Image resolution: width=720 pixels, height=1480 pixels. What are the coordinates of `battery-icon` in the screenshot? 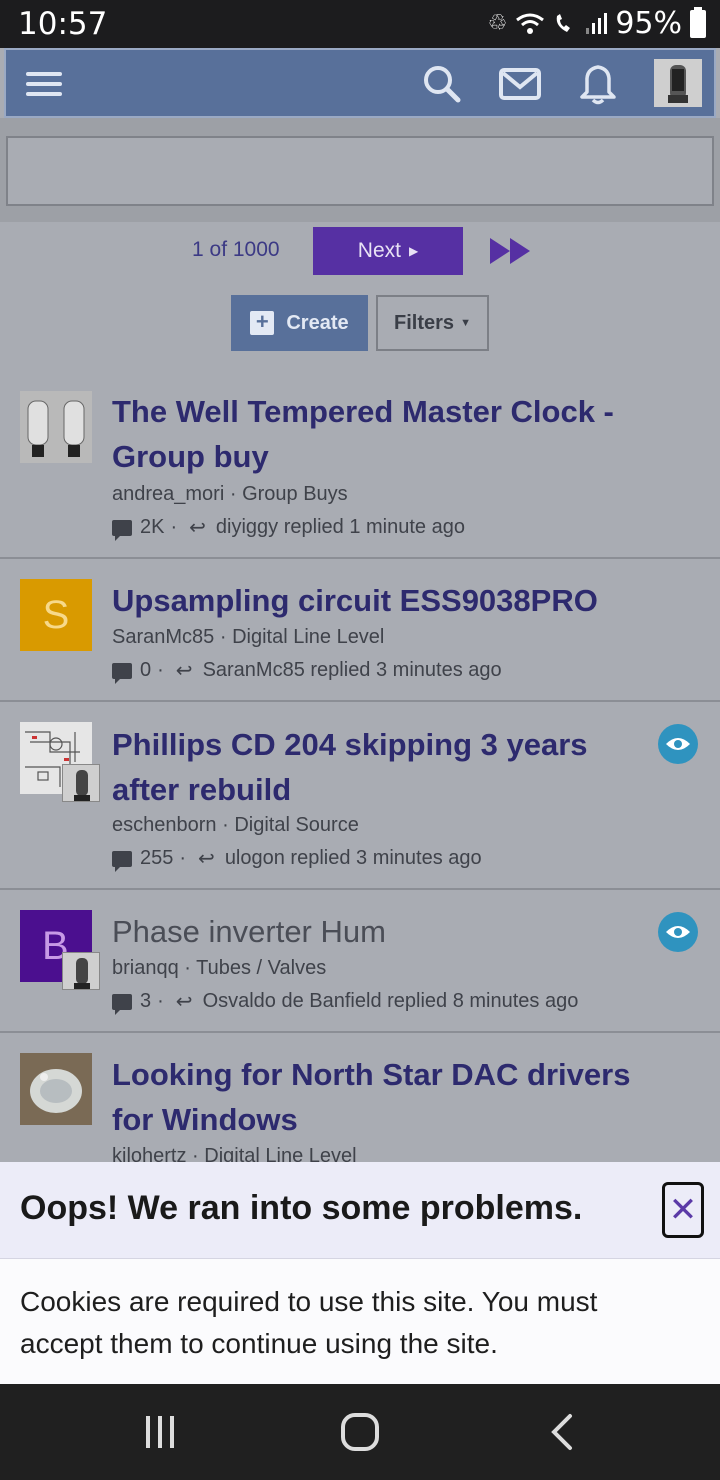 It's located at (698, 22).